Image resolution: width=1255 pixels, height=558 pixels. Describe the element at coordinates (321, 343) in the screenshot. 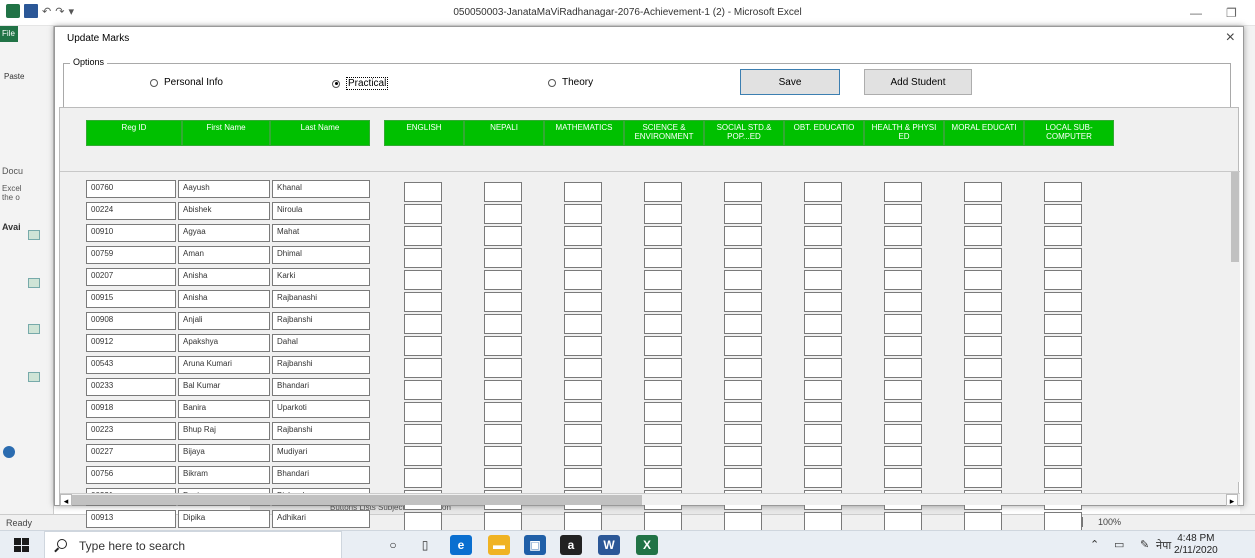

I see `last-name-field: Dahal` at that location.